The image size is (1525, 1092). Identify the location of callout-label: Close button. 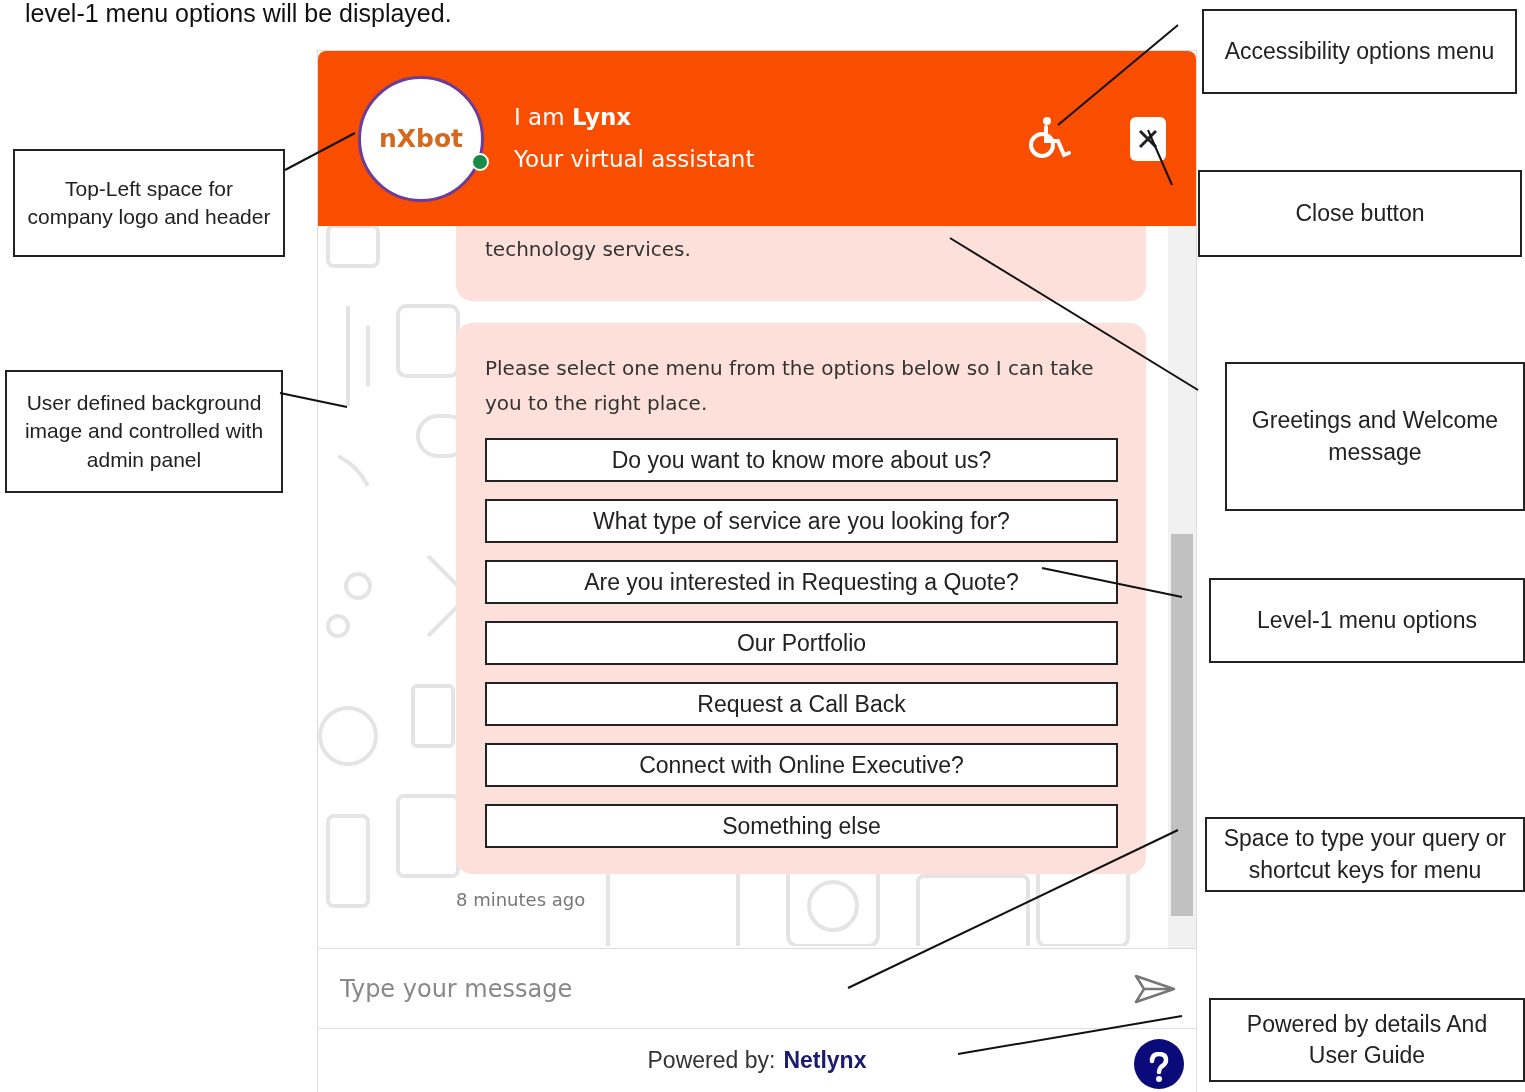
(1360, 213).